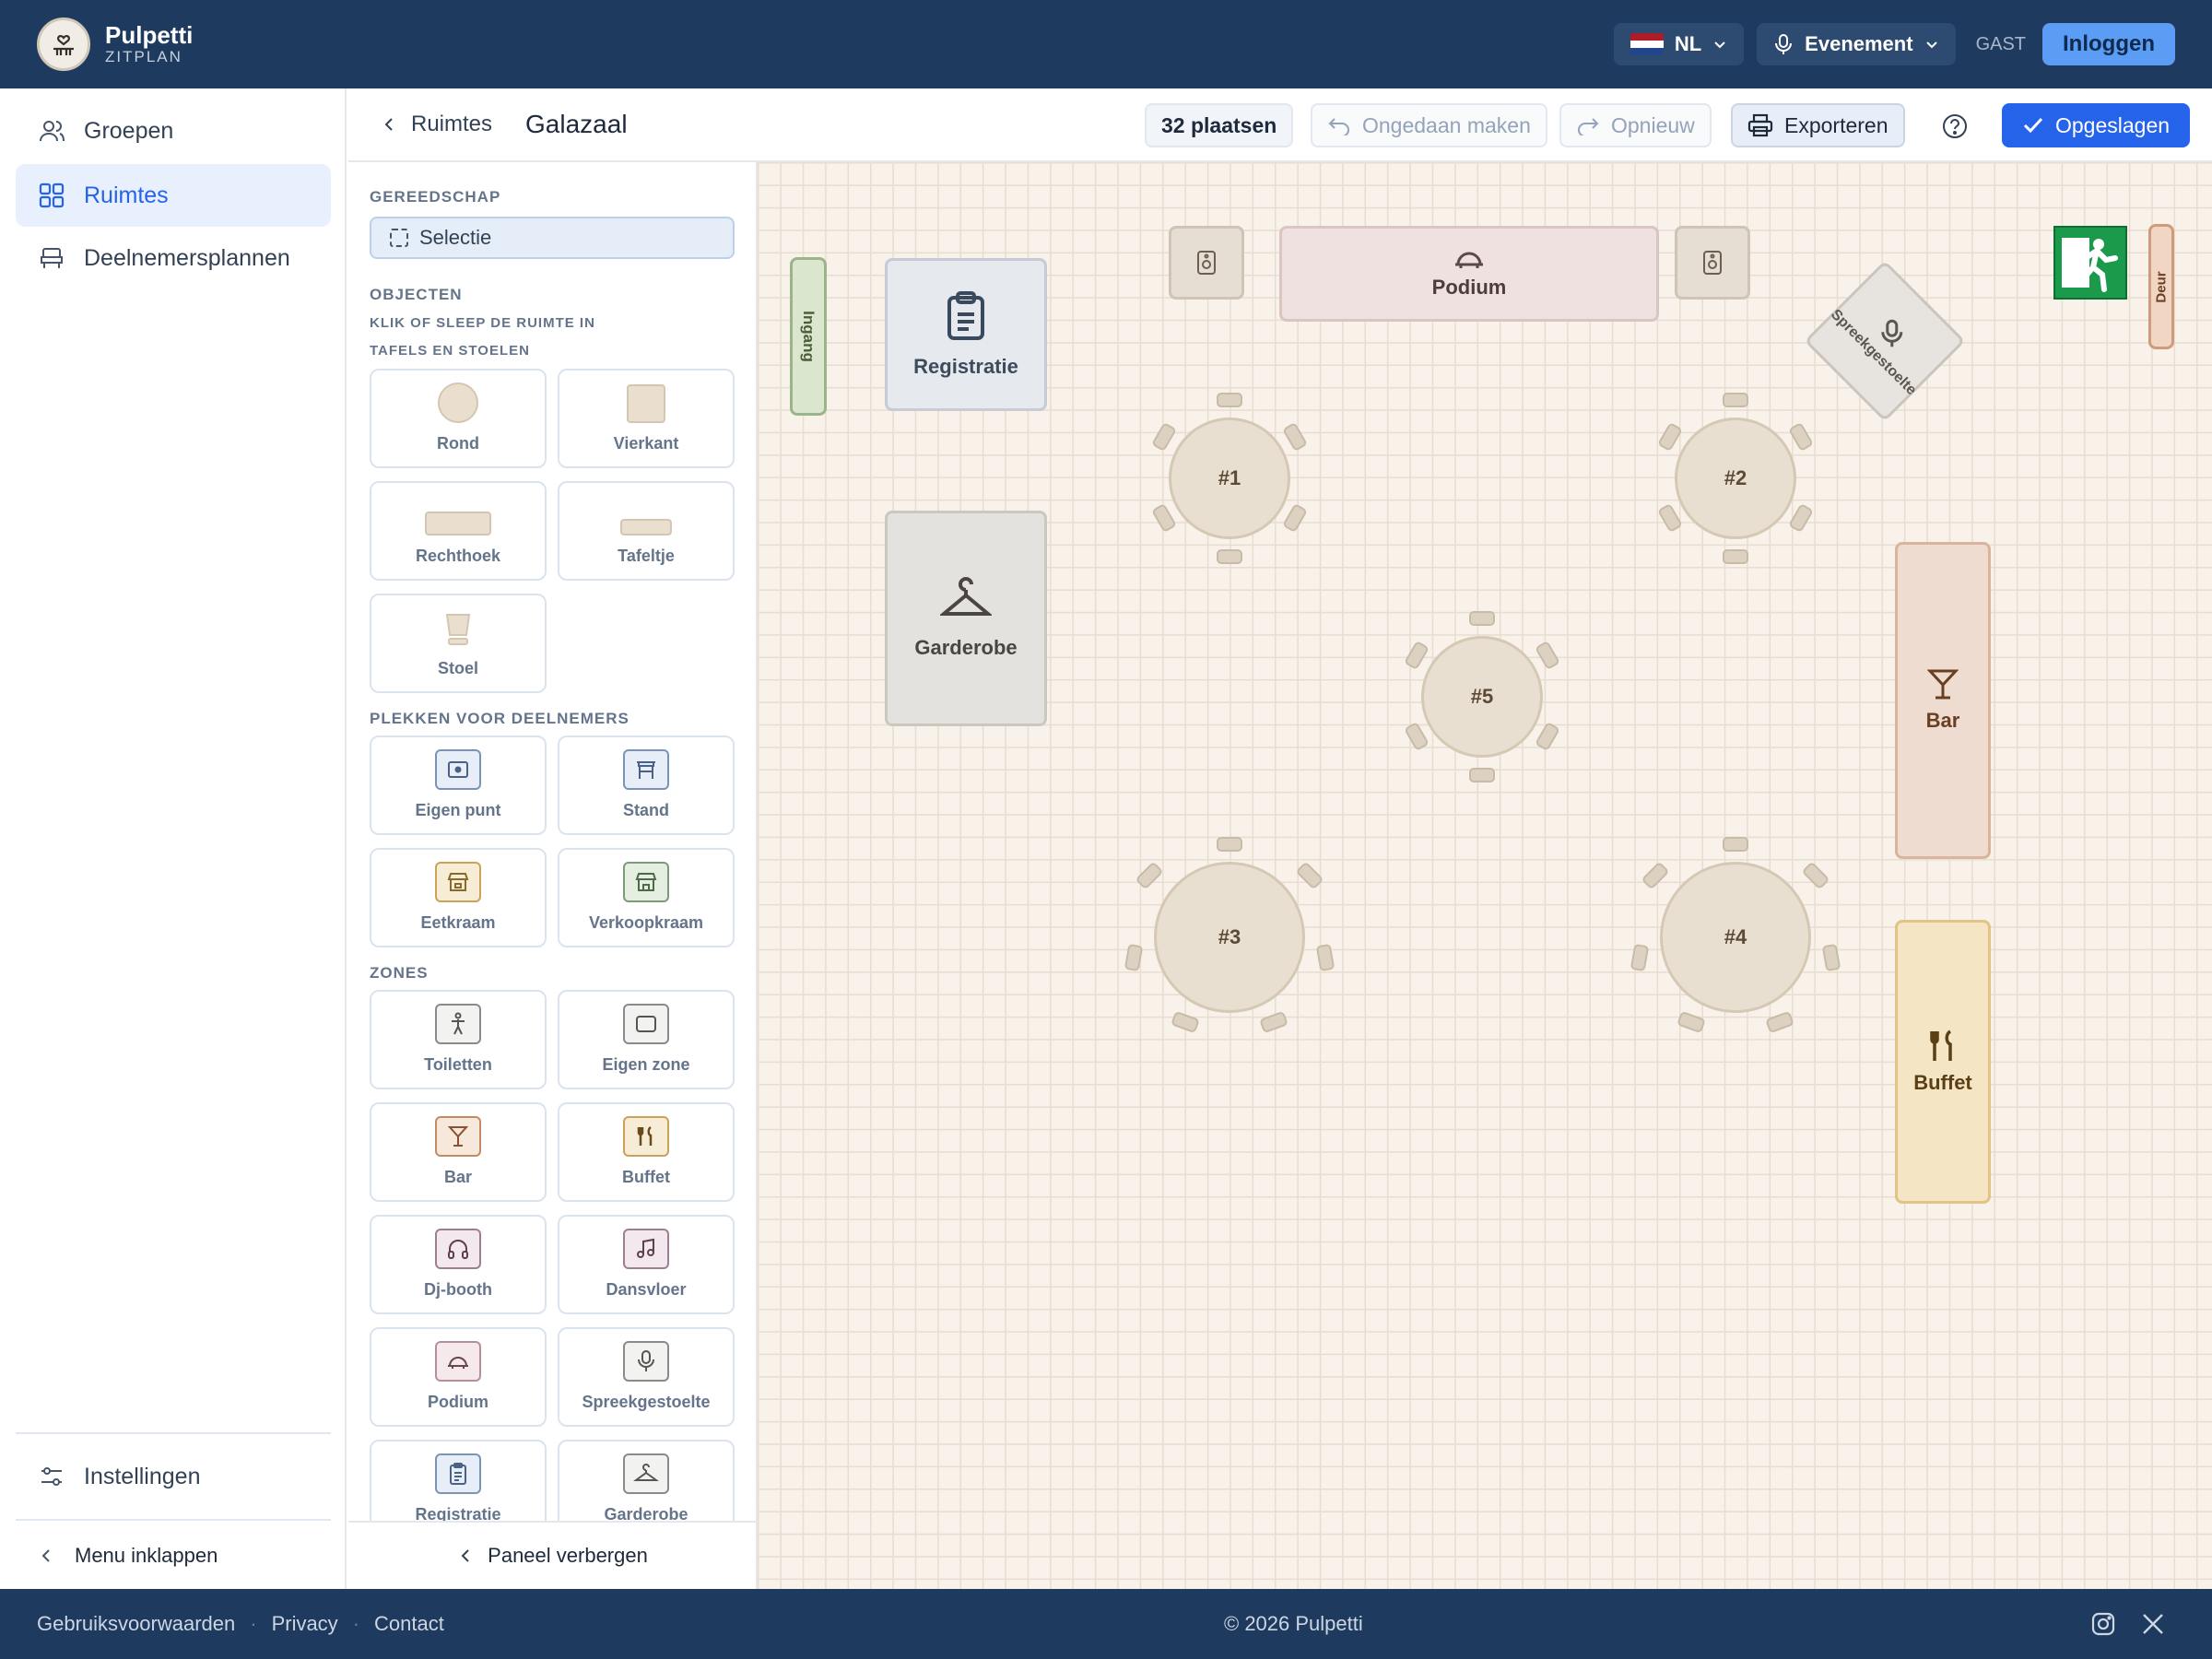 The height and width of the screenshot is (1659, 2212). What do you see at coordinates (2161, 286) in the screenshot?
I see `door-zone: Deur` at bounding box center [2161, 286].